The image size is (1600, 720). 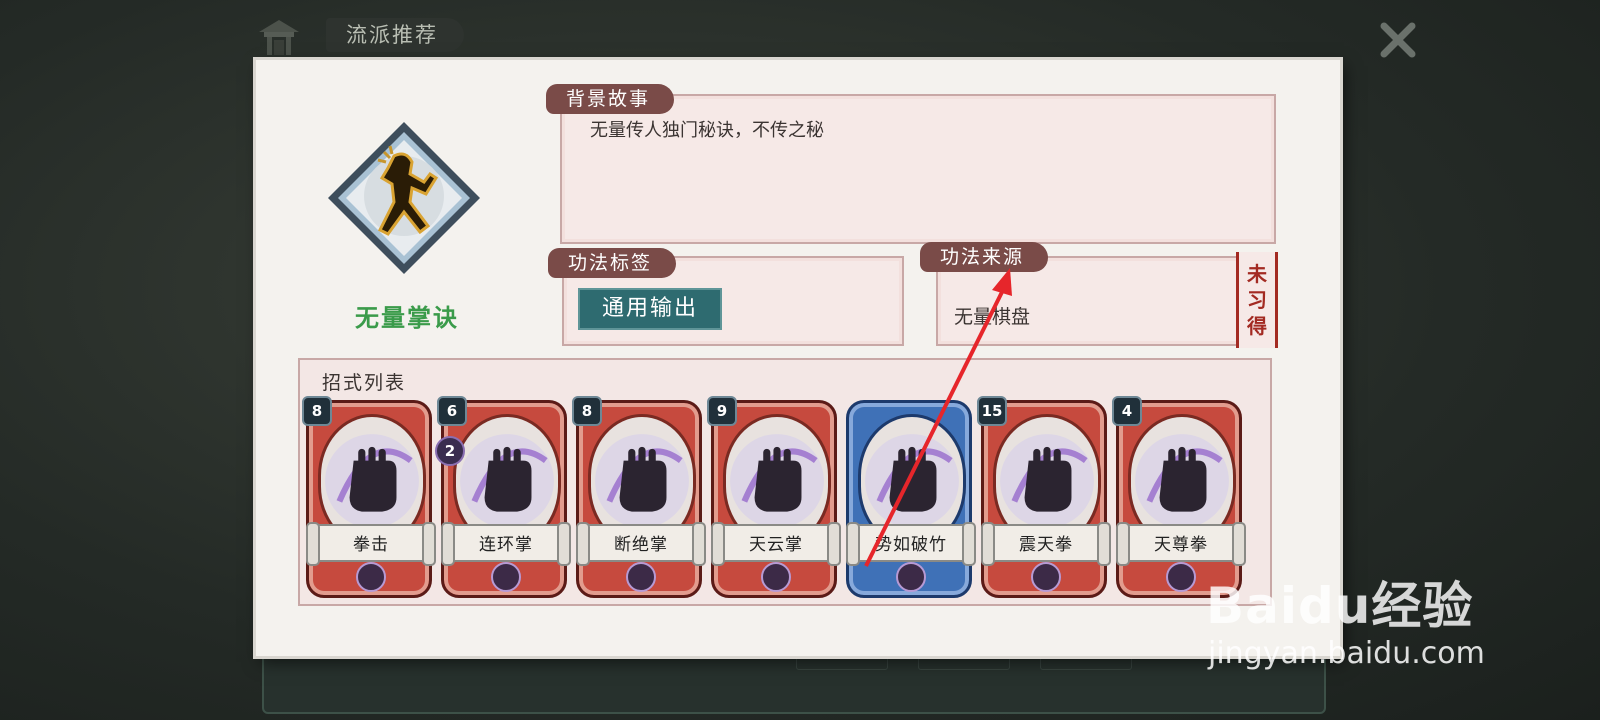 I want to click on move-combo-badge: 2, so click(x=450, y=451).